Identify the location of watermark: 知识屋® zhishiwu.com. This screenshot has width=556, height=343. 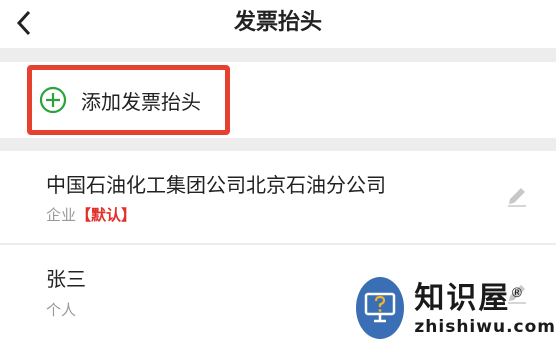
(456, 307).